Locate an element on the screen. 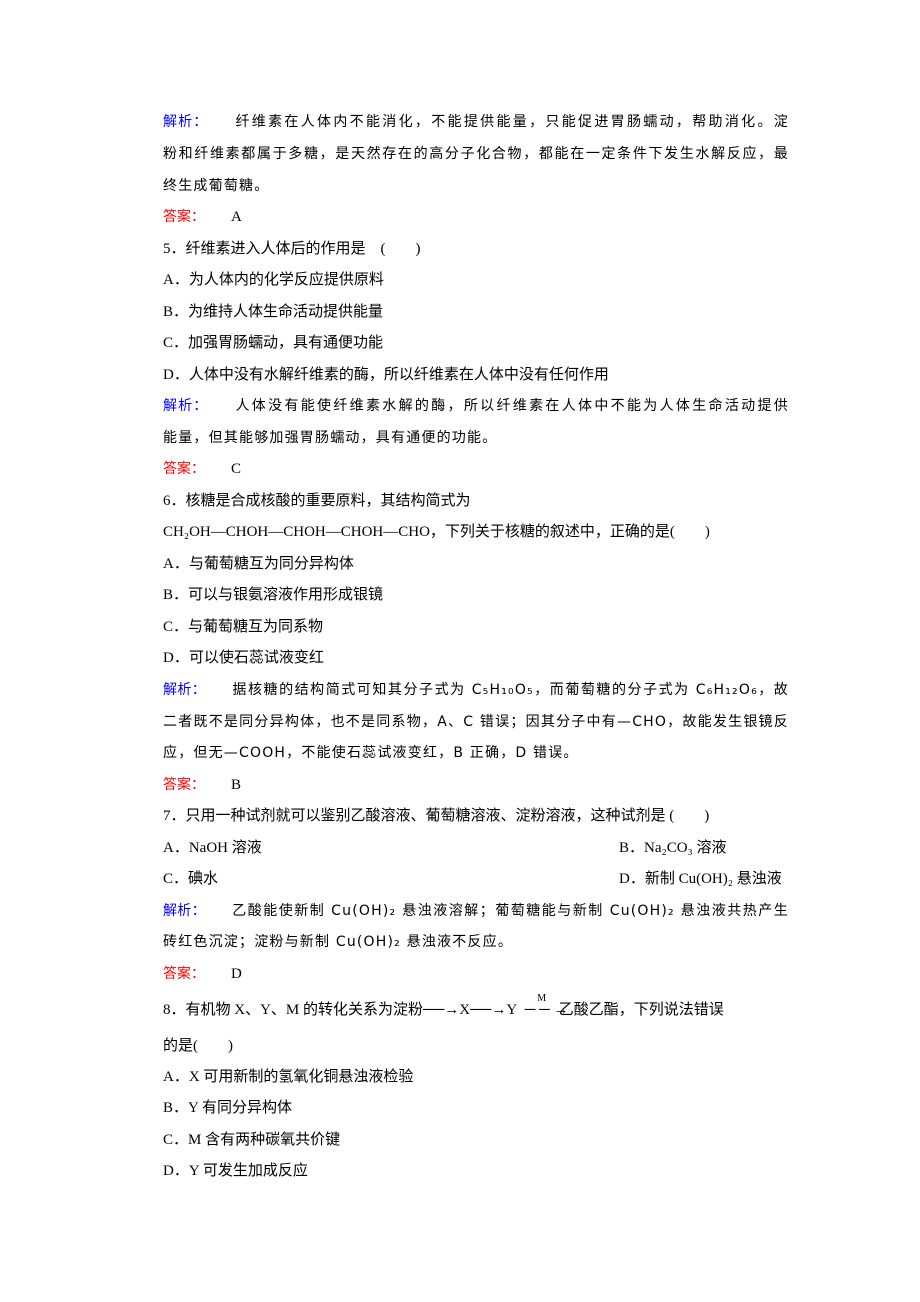  question-8-option-d: D．Y 可发生加成反应 is located at coordinates (235, 1171).